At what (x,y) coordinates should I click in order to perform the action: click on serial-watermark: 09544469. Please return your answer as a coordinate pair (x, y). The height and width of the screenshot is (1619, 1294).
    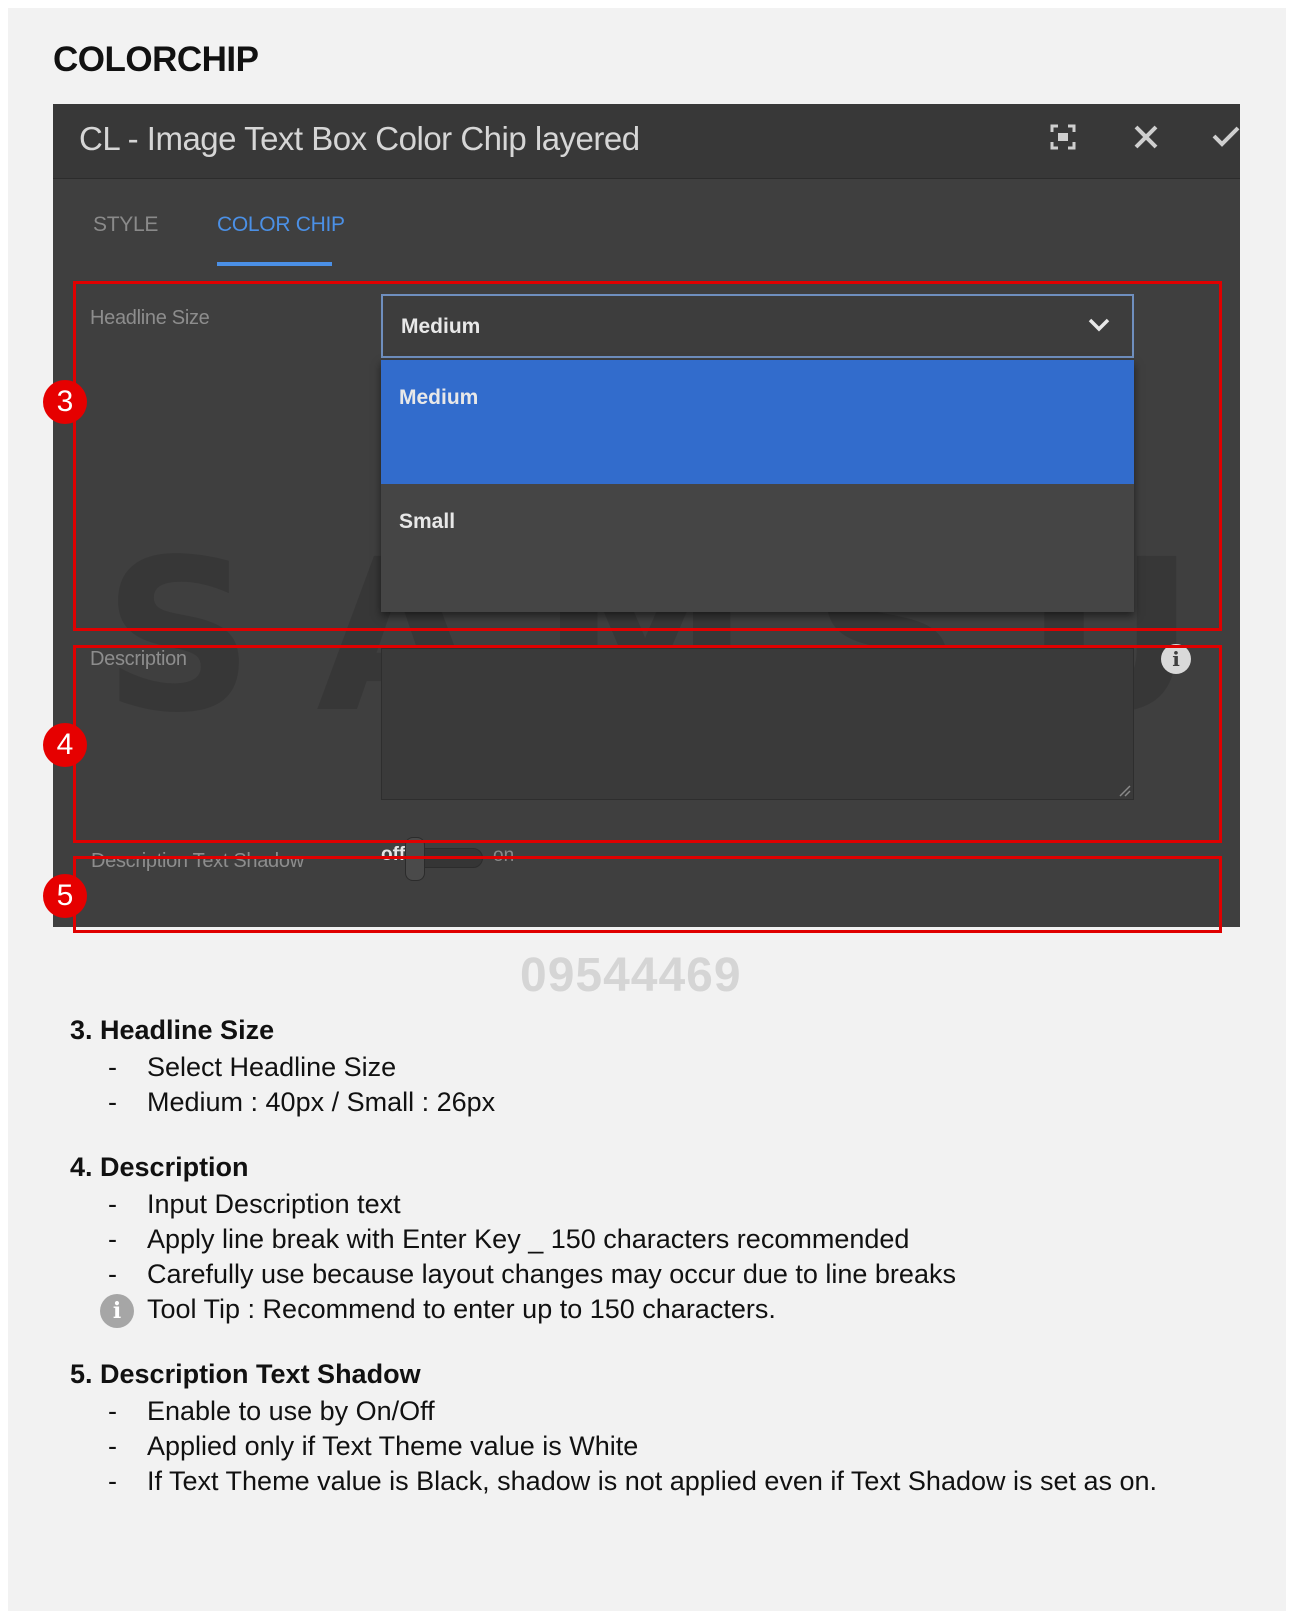
    Looking at the image, I should click on (631, 975).